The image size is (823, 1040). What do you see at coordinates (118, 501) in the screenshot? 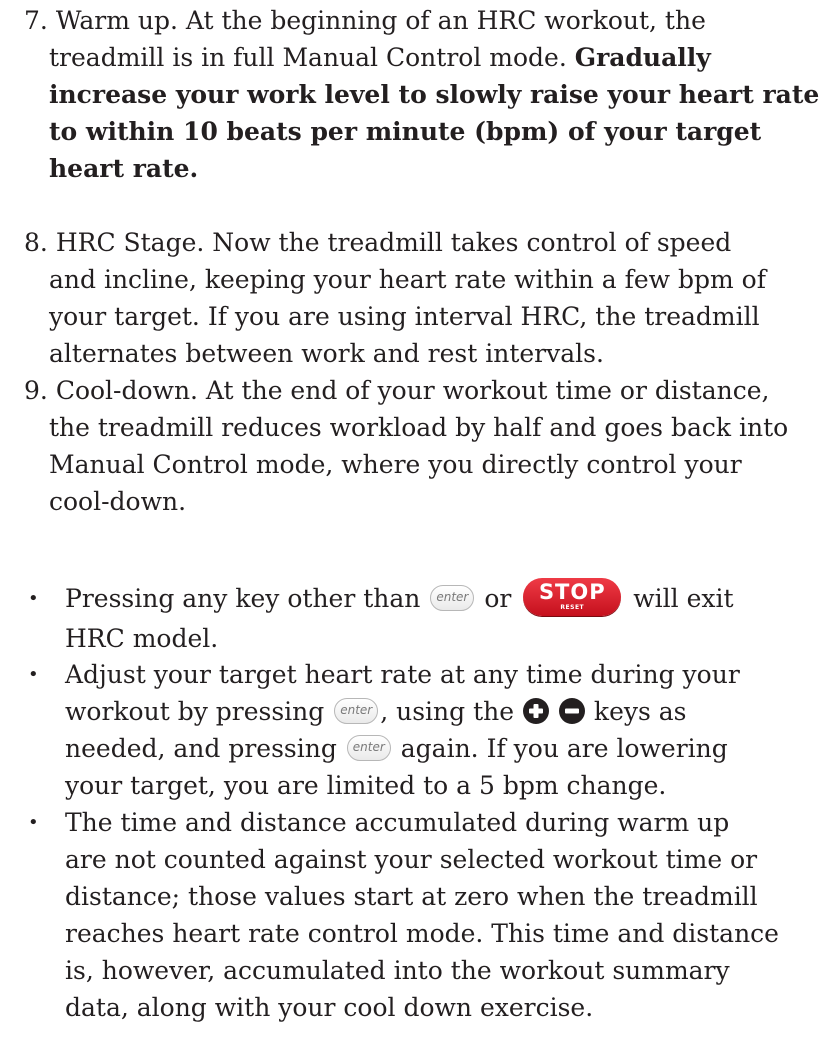
I see `step-9-line-4: cool-down.` at bounding box center [118, 501].